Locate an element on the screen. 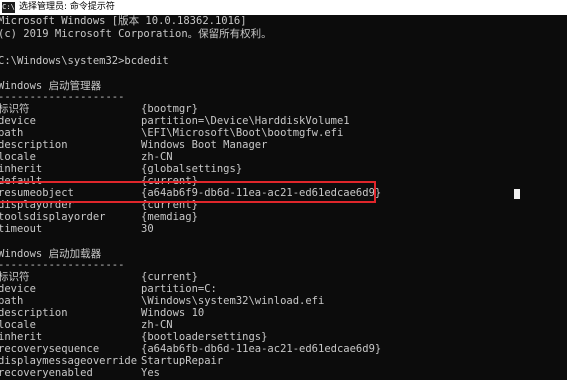 Image resolution: width=567 pixels, height=380 pixels. bm-row-timeout: timeout 30 is located at coordinates (77, 229).